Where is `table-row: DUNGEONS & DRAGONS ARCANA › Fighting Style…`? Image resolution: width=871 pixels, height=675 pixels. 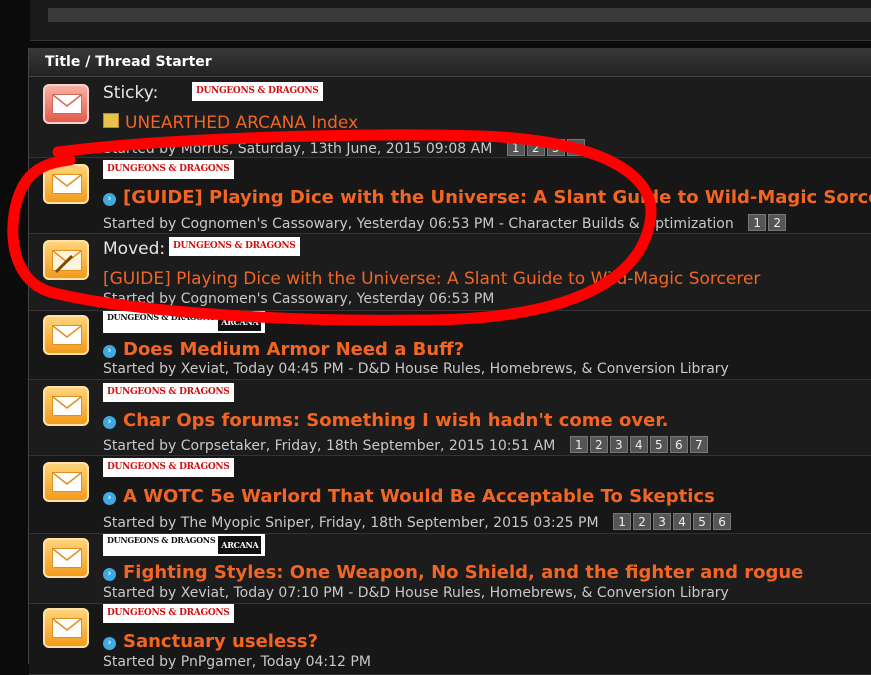
table-row: DUNGEONS & DRAGONS ARCANA › Fighting Style… is located at coordinates (450, 569).